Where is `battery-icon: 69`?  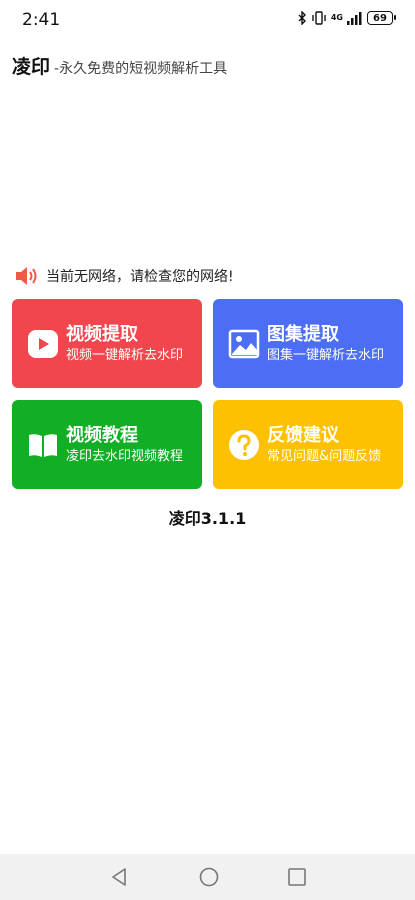 battery-icon: 69 is located at coordinates (381, 18).